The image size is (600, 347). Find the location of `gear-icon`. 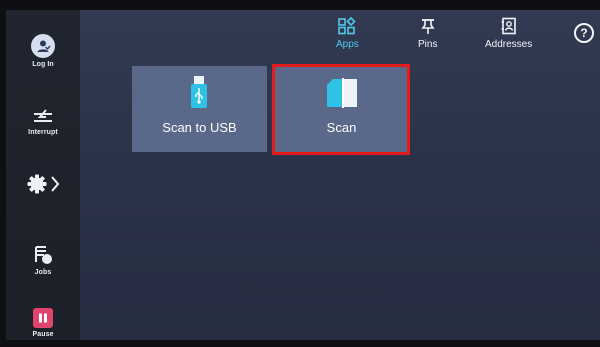

gear-icon is located at coordinates (37, 184).